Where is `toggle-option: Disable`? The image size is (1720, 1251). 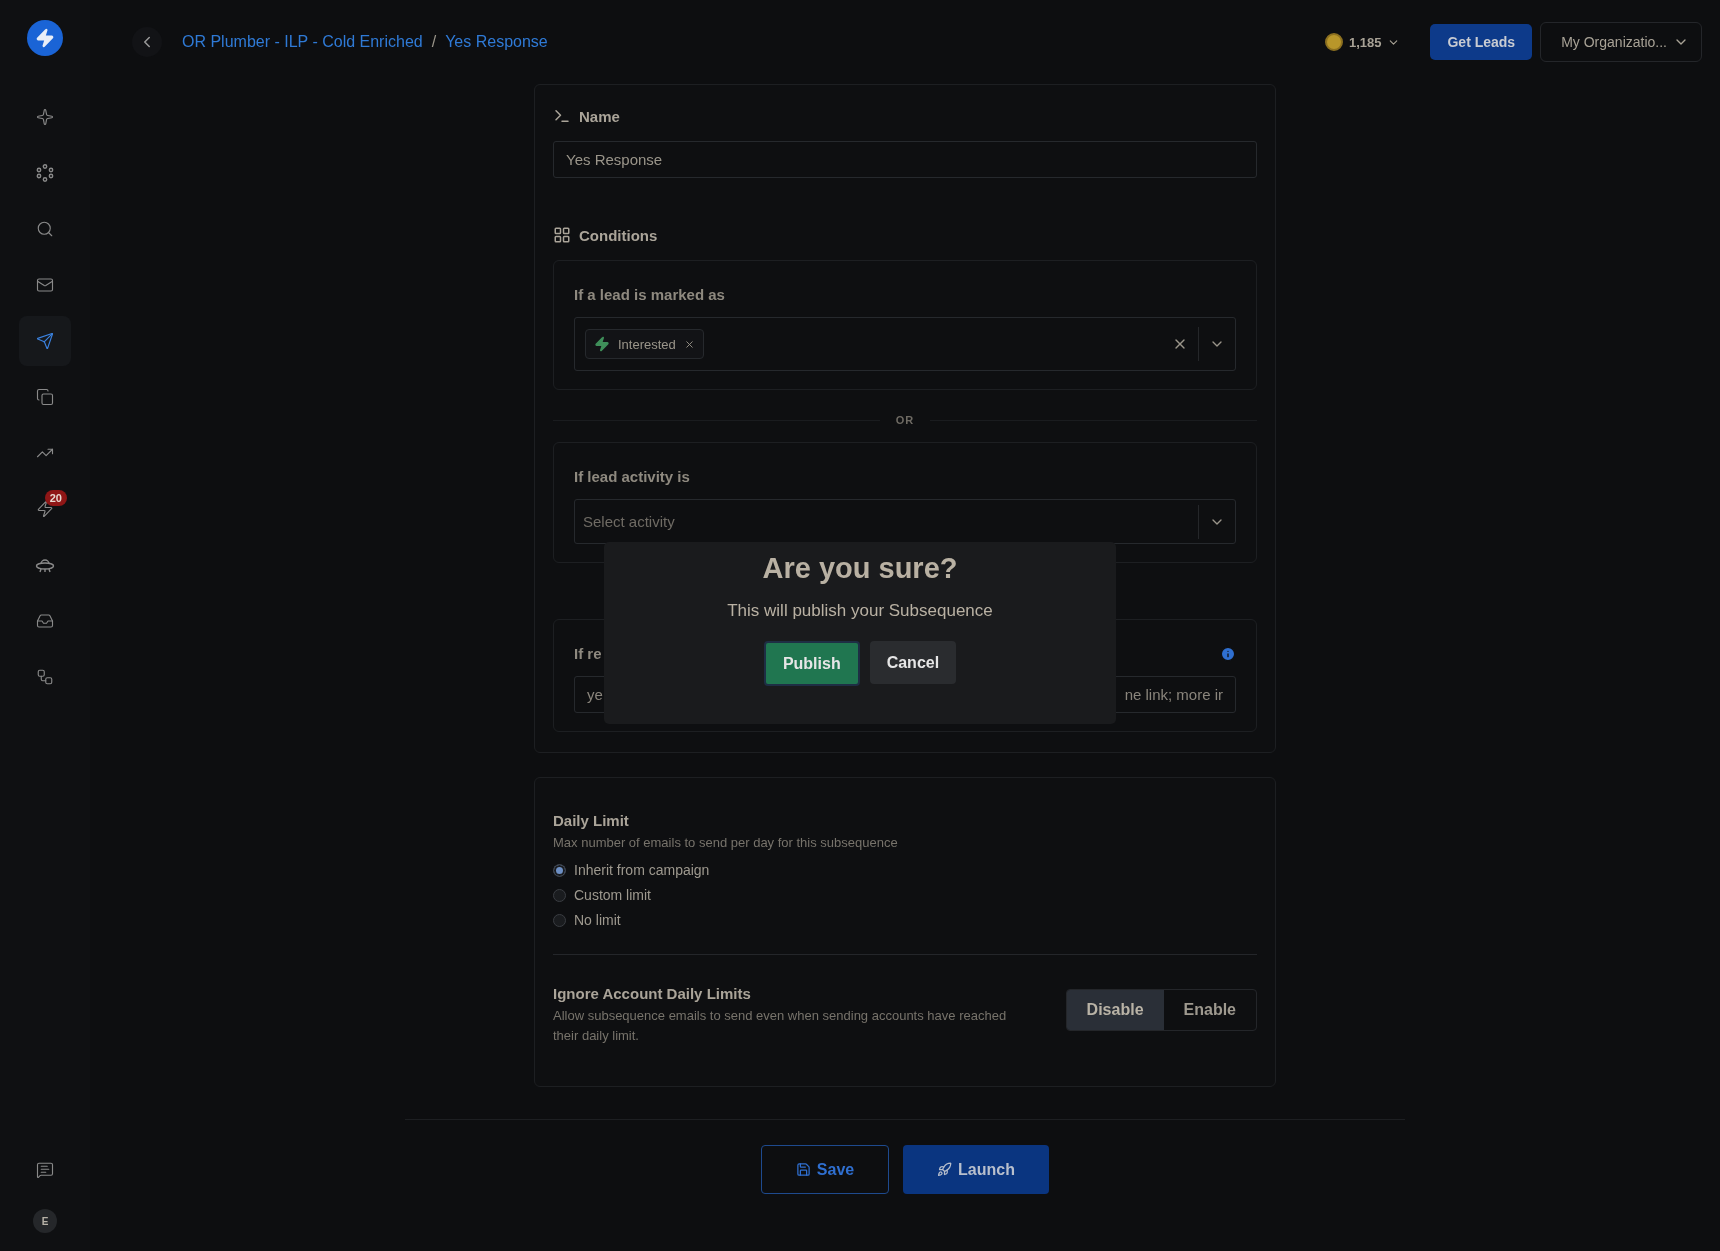 toggle-option: Disable is located at coordinates (1115, 1010).